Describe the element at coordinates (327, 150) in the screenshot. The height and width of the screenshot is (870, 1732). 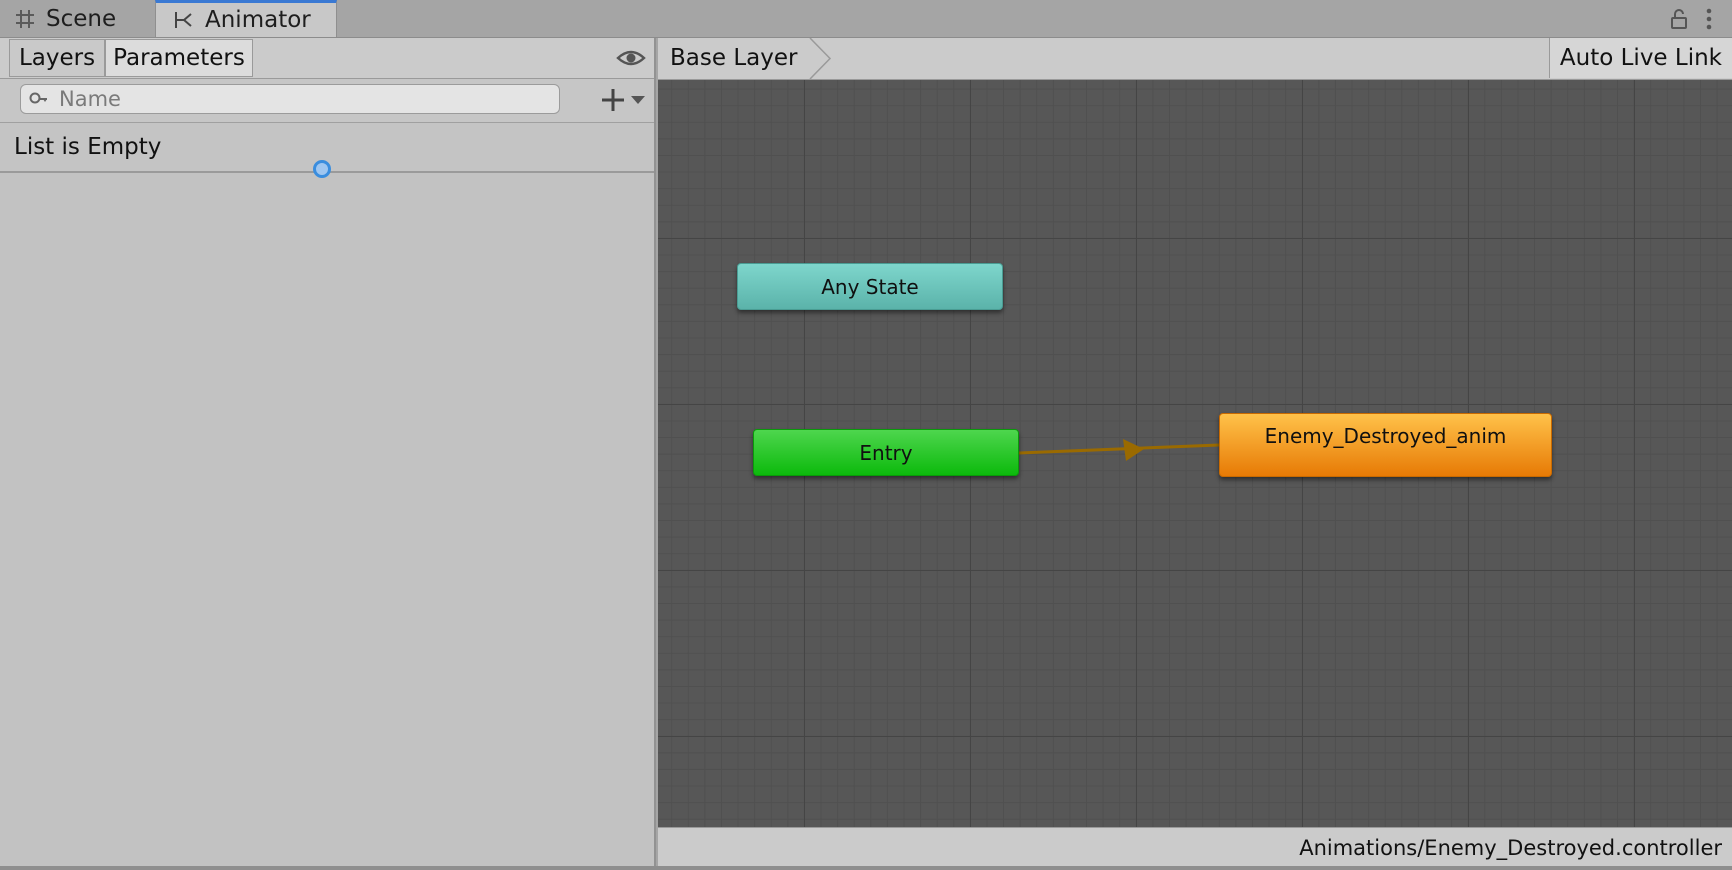
I see `parameter-list: List is Empty` at that location.